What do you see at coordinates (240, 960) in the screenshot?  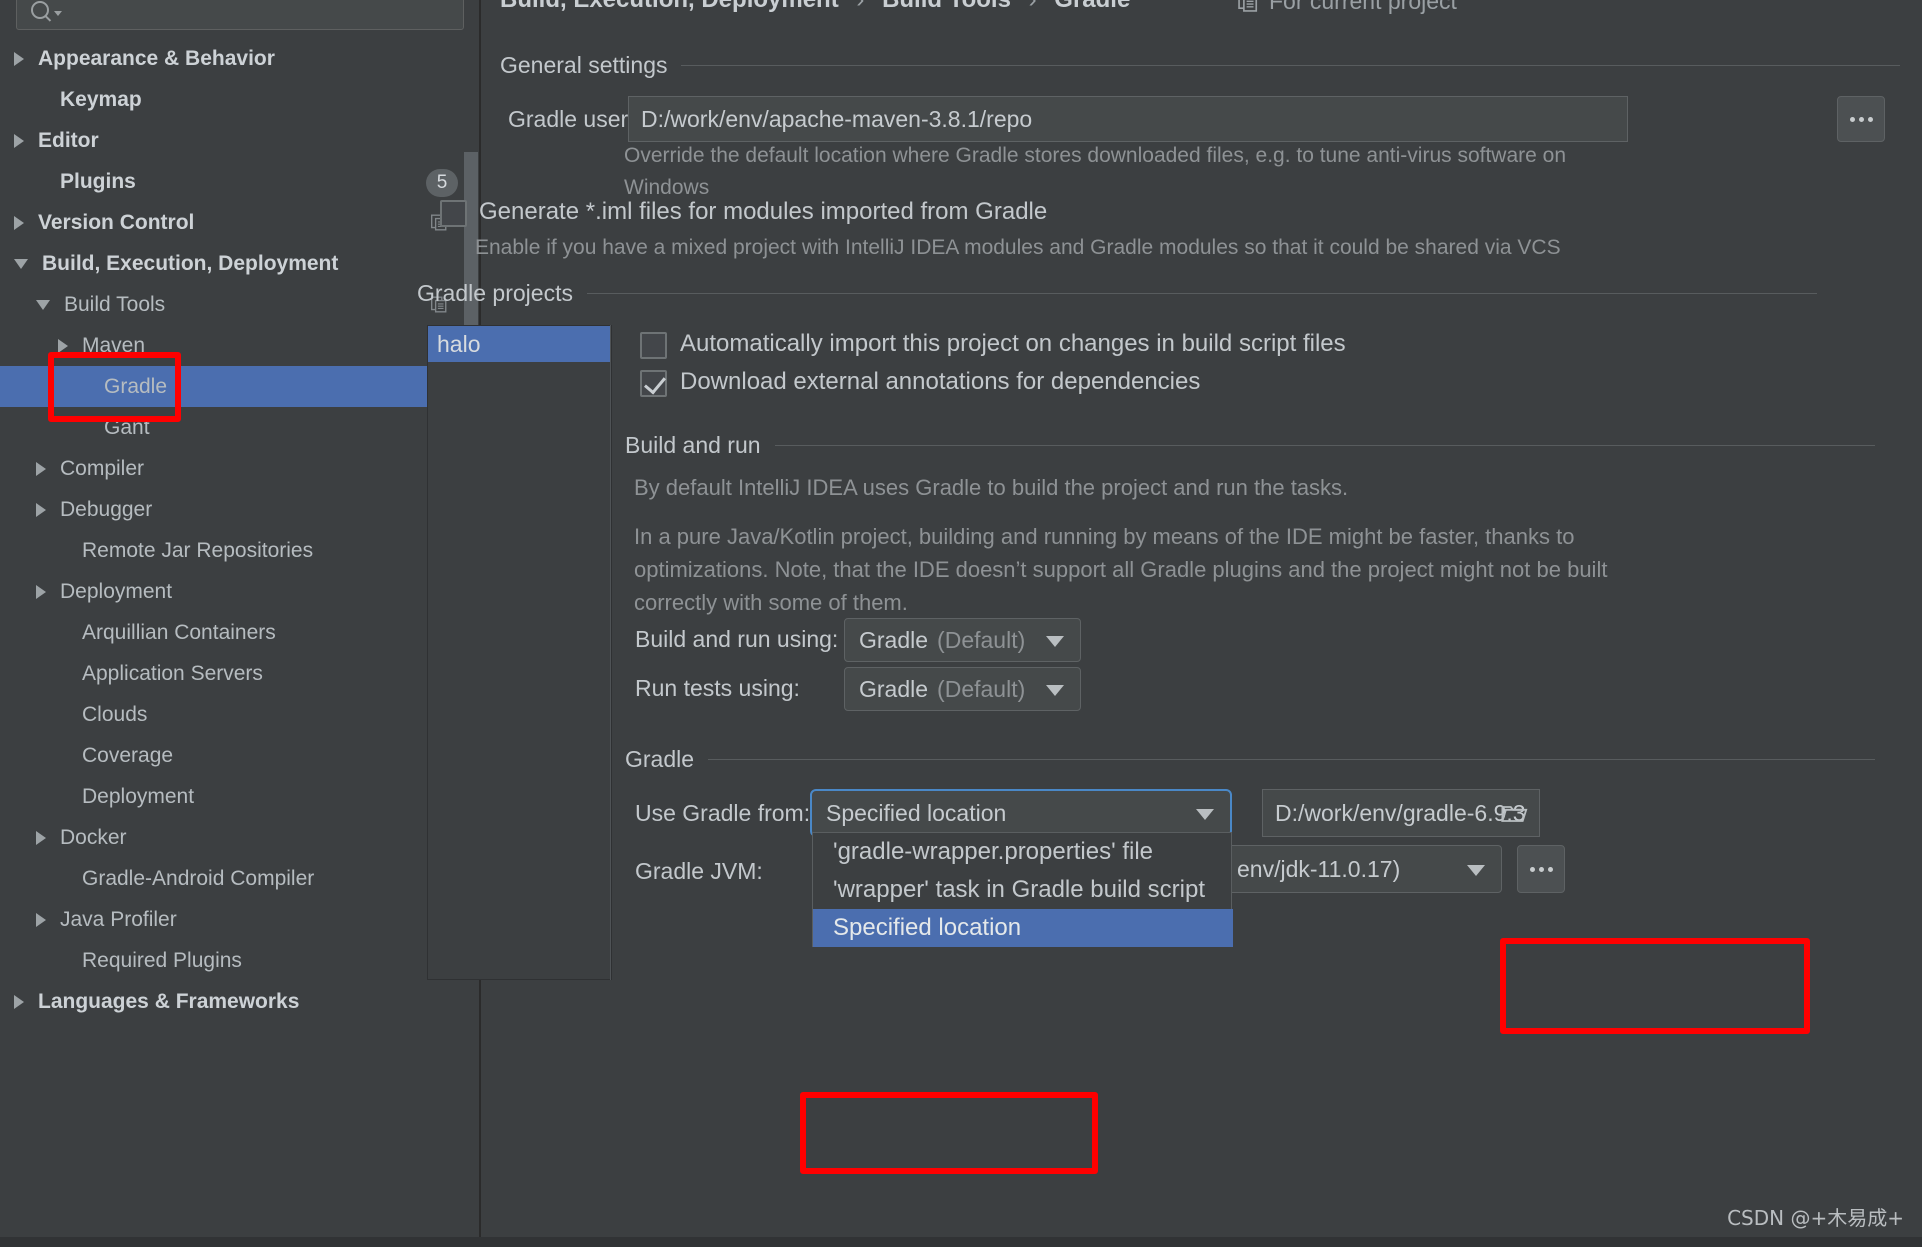 I see `sidebar-item-required-plugins: Required Plugins` at bounding box center [240, 960].